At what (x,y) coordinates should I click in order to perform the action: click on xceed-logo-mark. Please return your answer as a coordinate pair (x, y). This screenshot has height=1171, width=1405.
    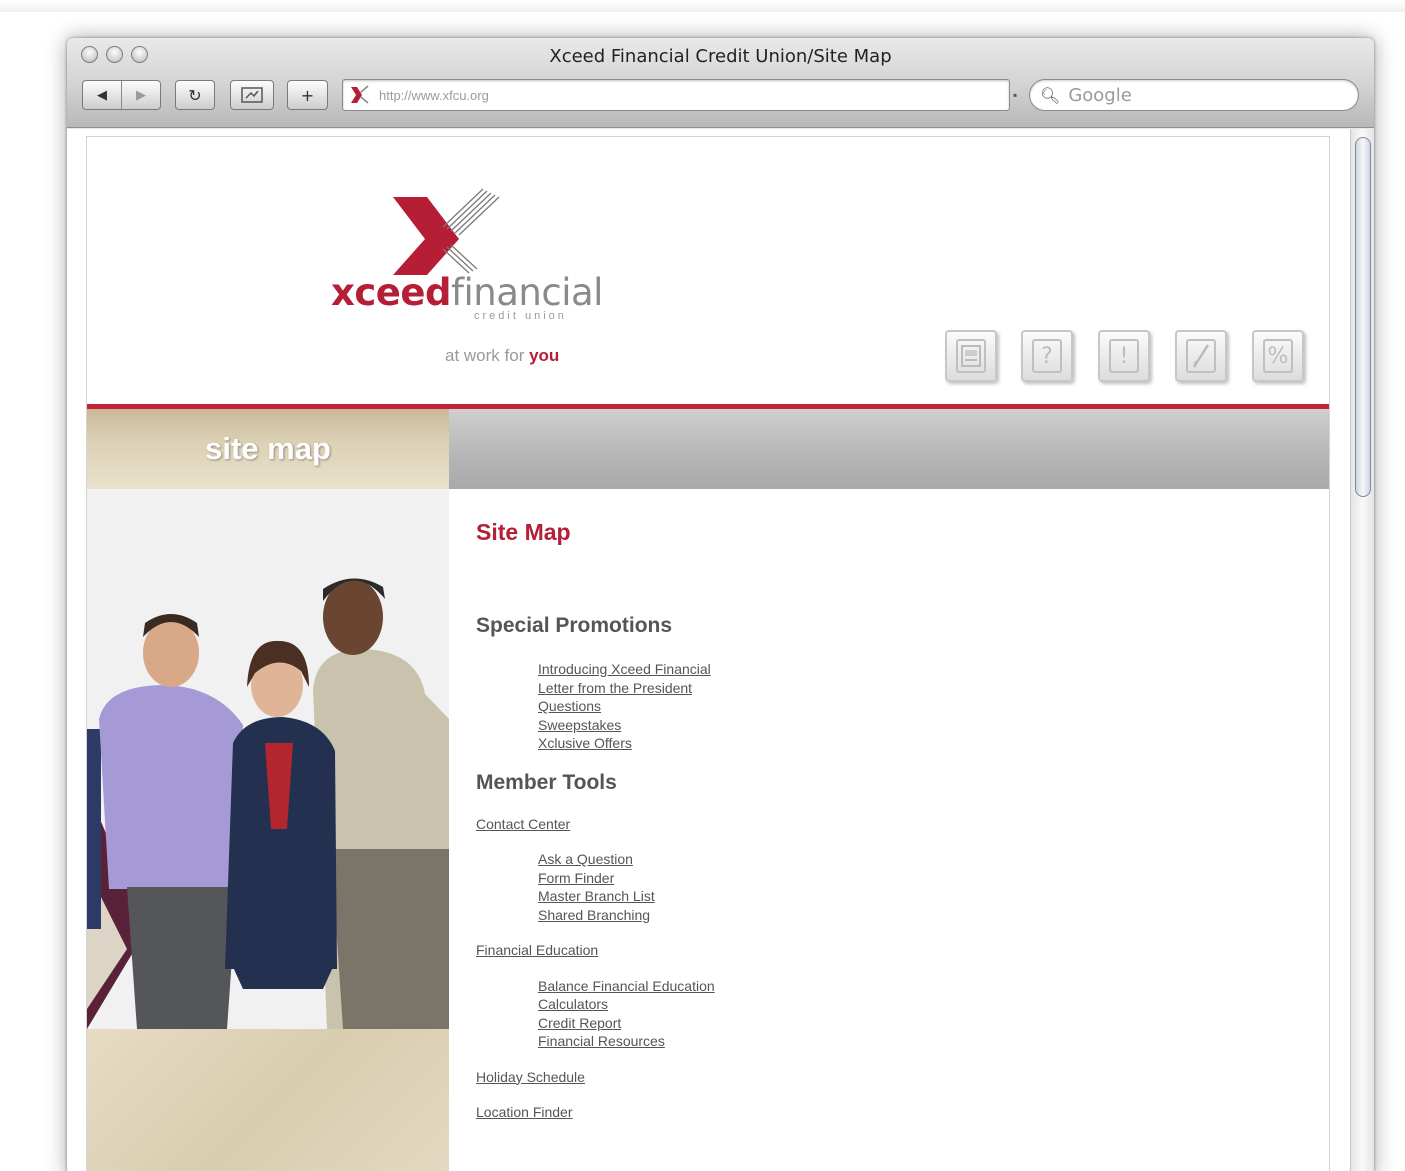
    Looking at the image, I should click on (446, 231).